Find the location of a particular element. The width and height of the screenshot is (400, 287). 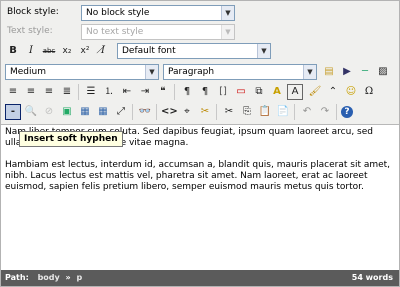

indent-button: ⇥ is located at coordinates (145, 92).